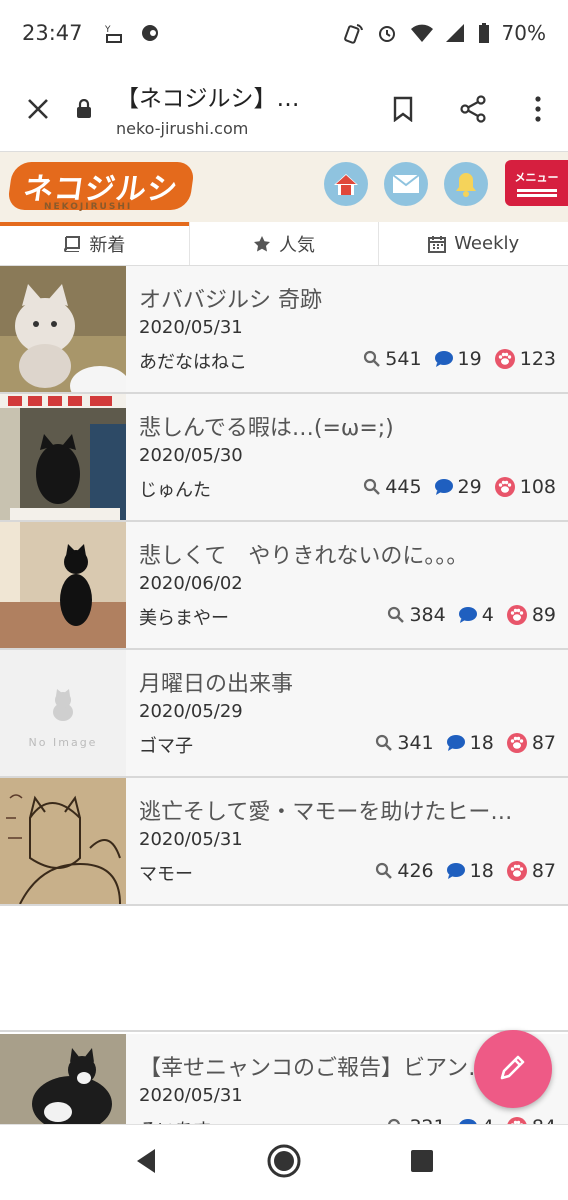  What do you see at coordinates (421, 1160) in the screenshot?
I see `recents-square-icon` at bounding box center [421, 1160].